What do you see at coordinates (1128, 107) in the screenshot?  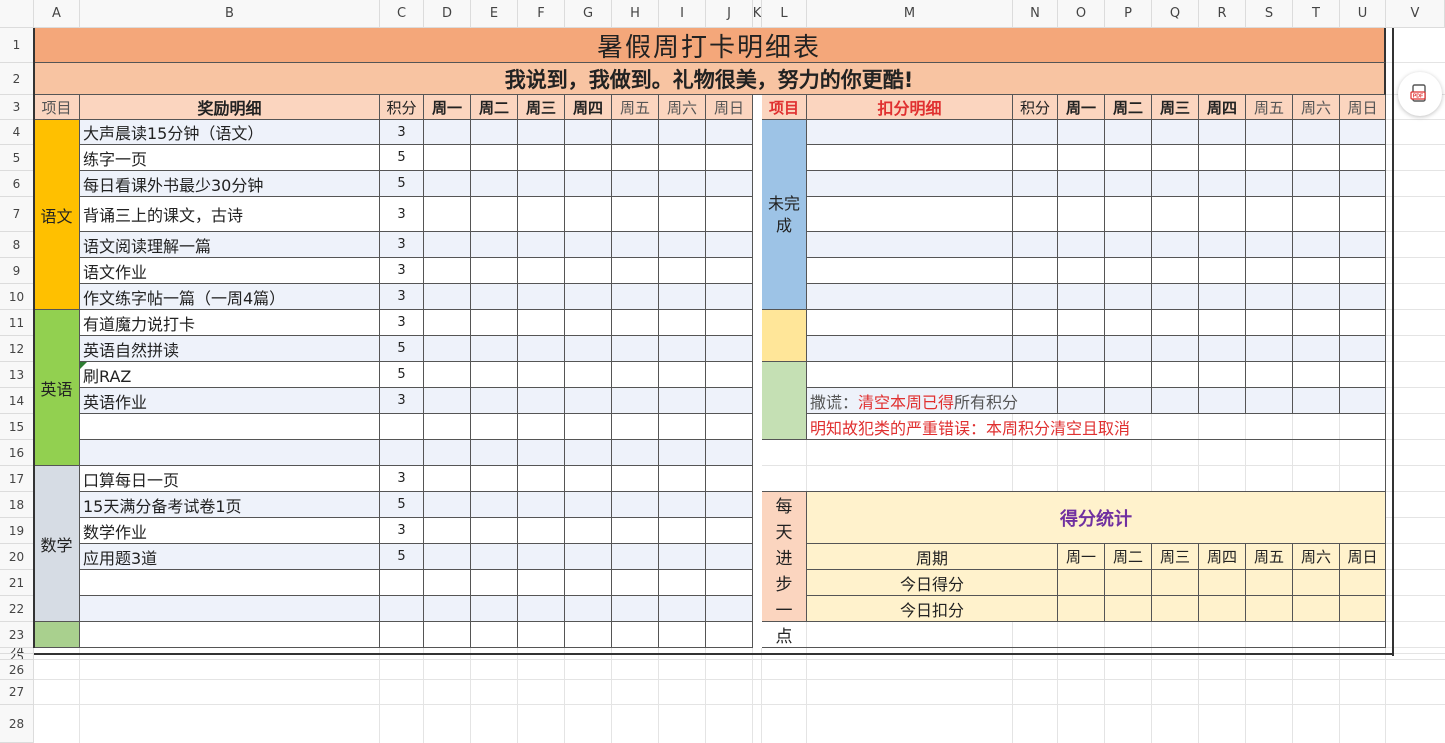 I see `deduct-header-day: 周二` at bounding box center [1128, 107].